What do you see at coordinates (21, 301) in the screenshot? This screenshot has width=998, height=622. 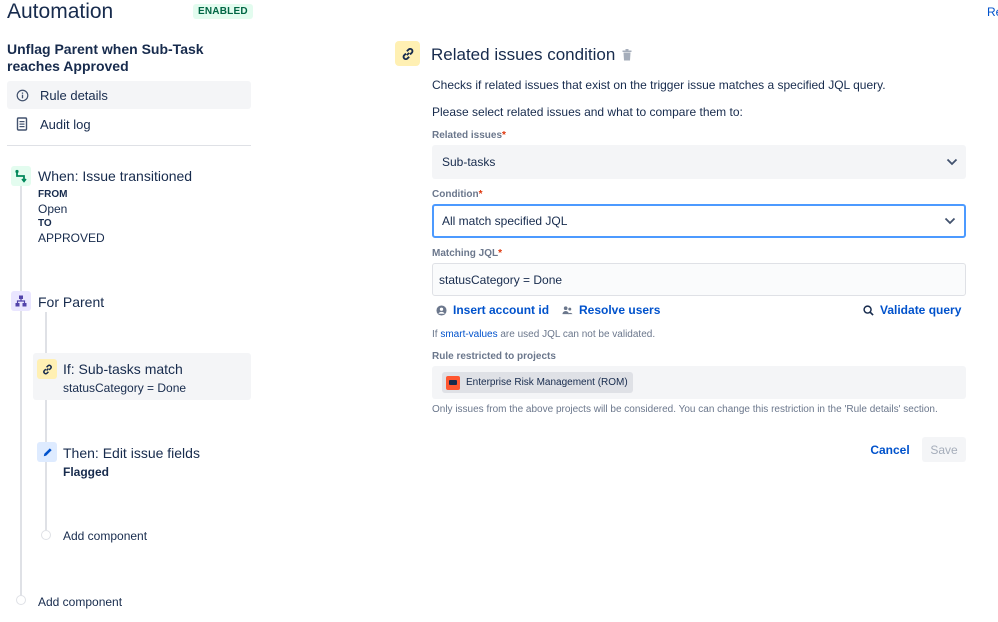 I see `hierarchy-icon` at bounding box center [21, 301].